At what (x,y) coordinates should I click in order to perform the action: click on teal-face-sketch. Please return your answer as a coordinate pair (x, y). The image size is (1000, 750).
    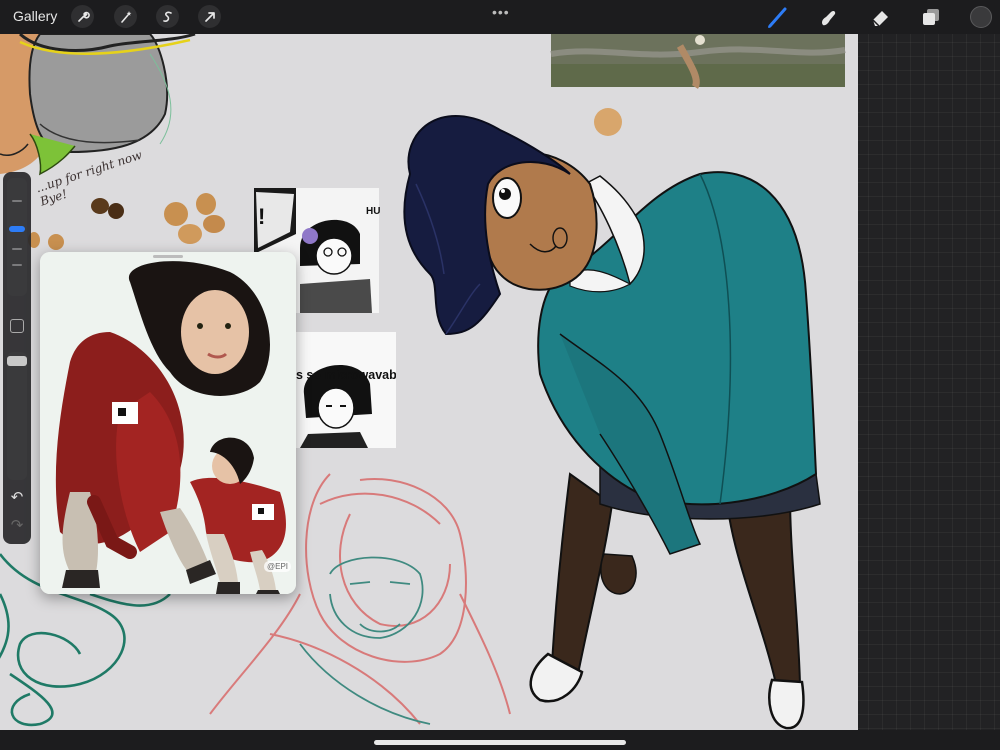
    Looking at the image, I should click on (365, 640).